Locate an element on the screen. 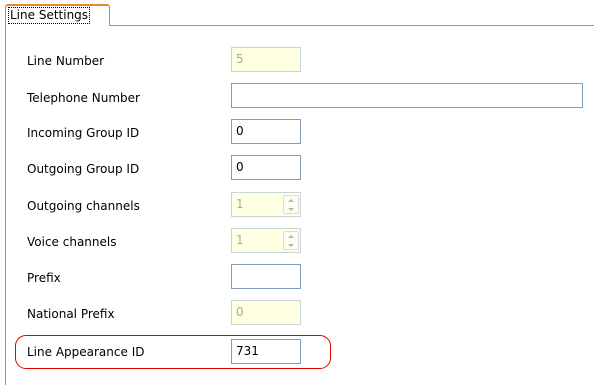 The width and height of the screenshot is (594, 385). outgoing-group-id-field: 0 is located at coordinates (266, 167).